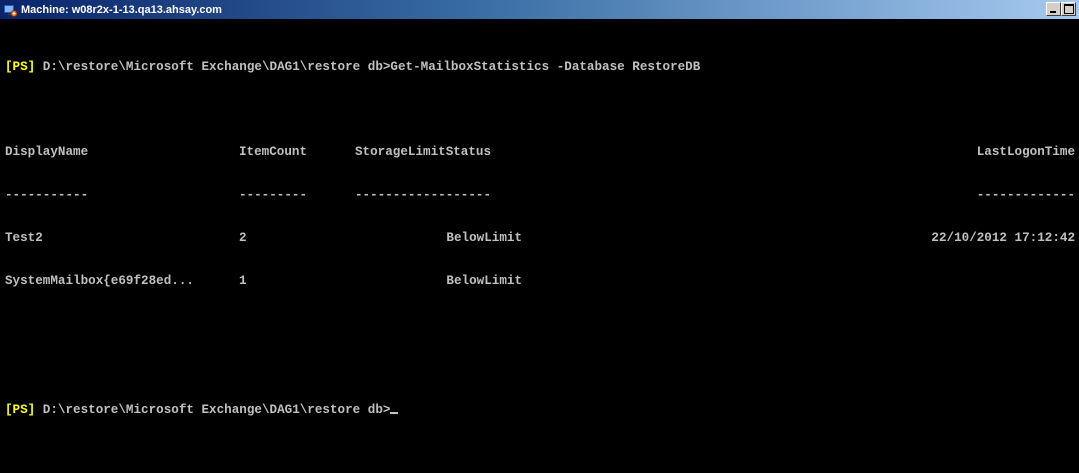 Image resolution: width=1079 pixels, height=473 pixels. I want to click on header-last-logon-time: LastLogonTime, so click(1025, 152).